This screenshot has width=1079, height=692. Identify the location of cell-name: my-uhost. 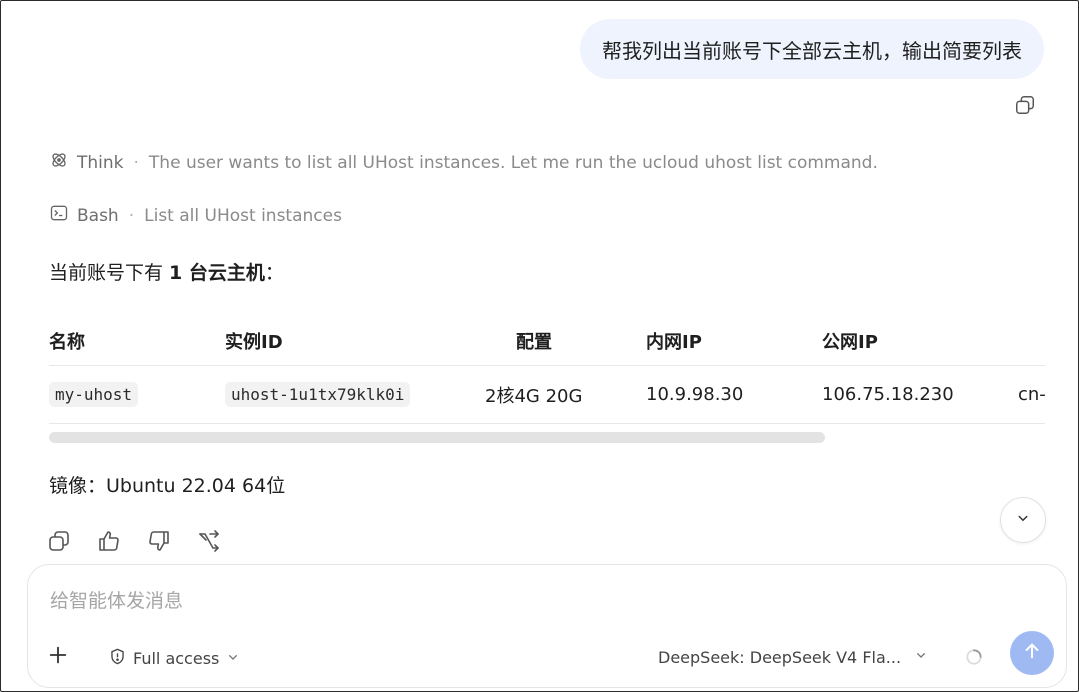
(94, 394).